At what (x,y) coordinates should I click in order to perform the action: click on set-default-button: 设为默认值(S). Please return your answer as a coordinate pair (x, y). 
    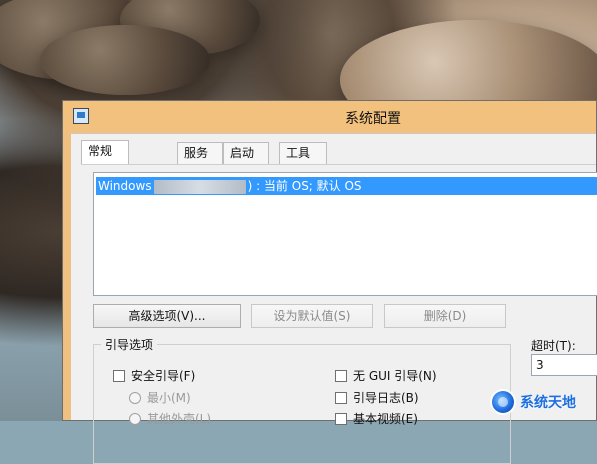
    Looking at the image, I should click on (312, 316).